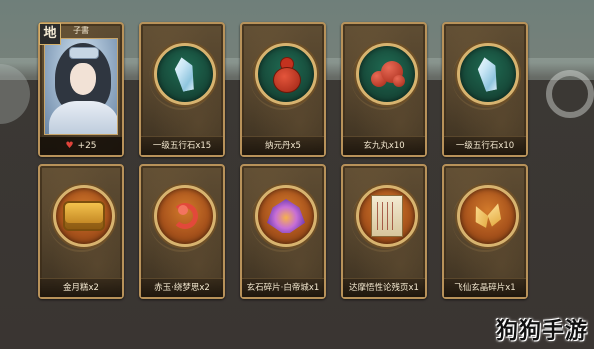 The height and width of the screenshot is (349, 594). I want to click on item-label: 一级五行石x15, so click(182, 145).